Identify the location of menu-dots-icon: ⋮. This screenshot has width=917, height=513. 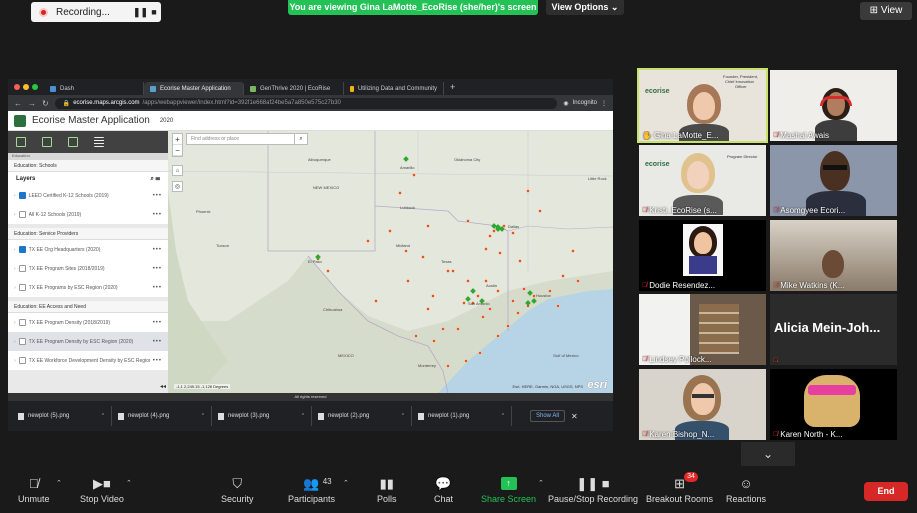
(604, 103).